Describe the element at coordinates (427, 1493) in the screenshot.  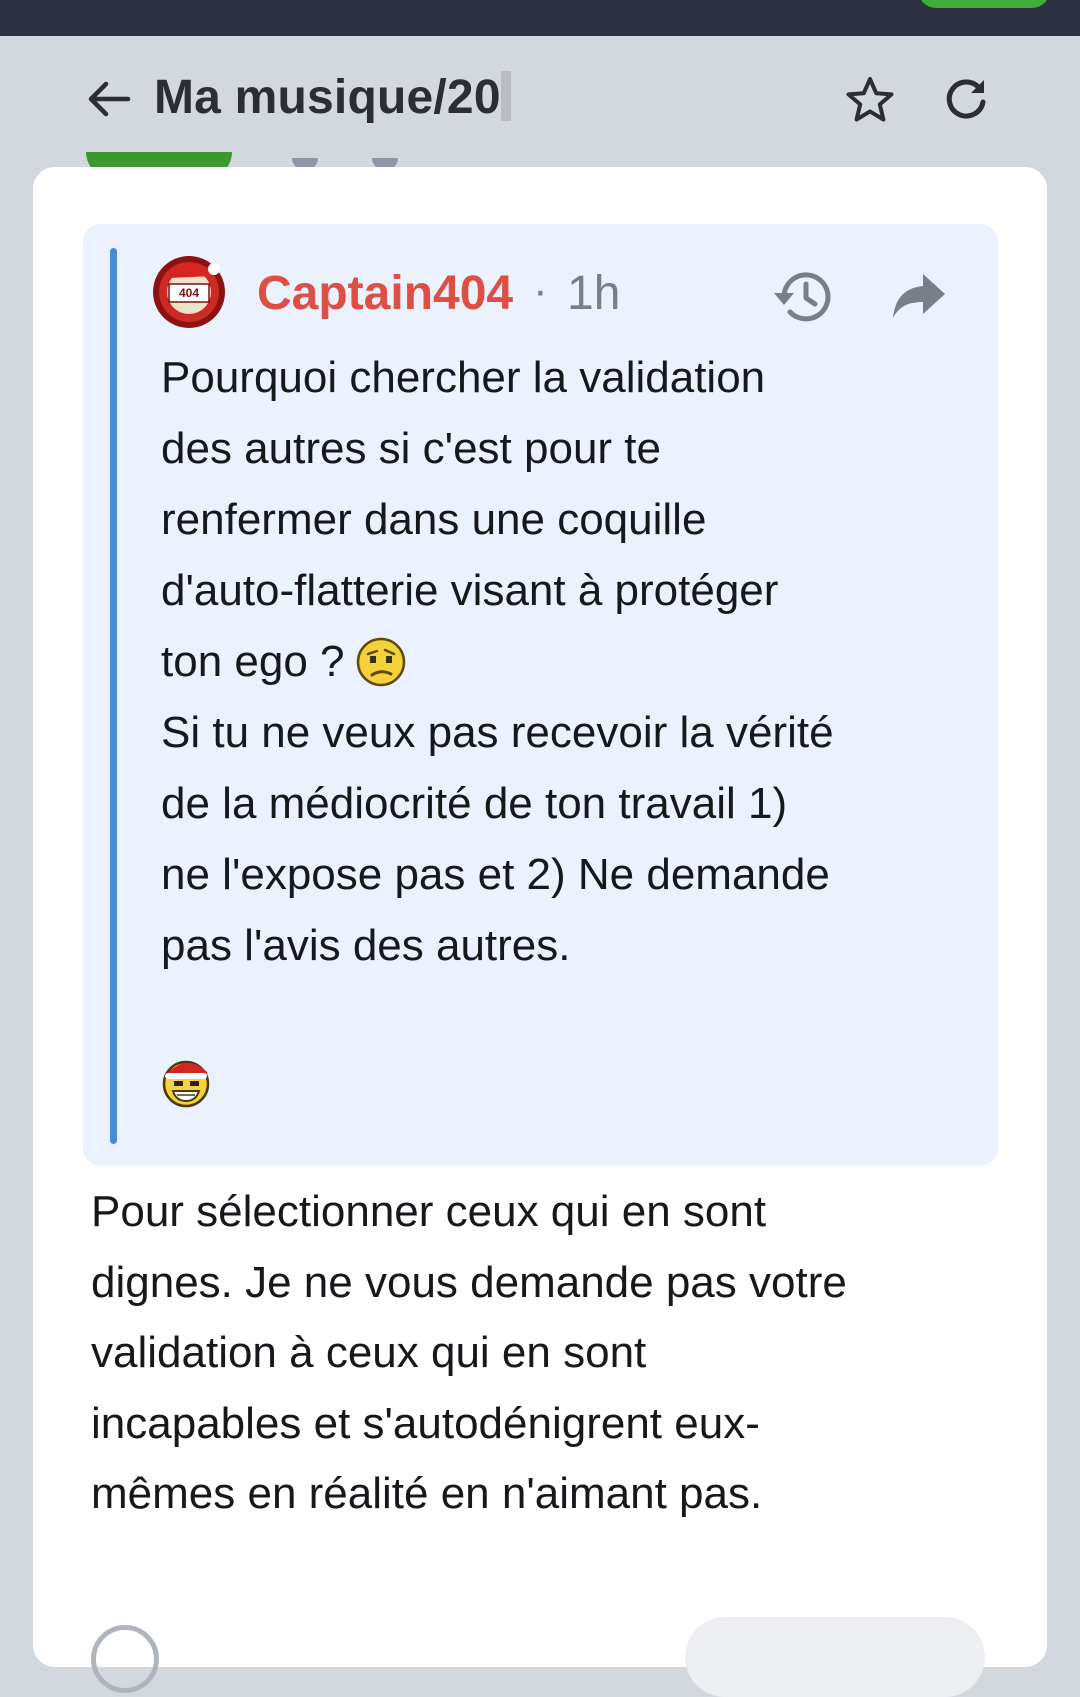
I see `reply-line: mêmes en réalité en n'aimant pas.` at that location.